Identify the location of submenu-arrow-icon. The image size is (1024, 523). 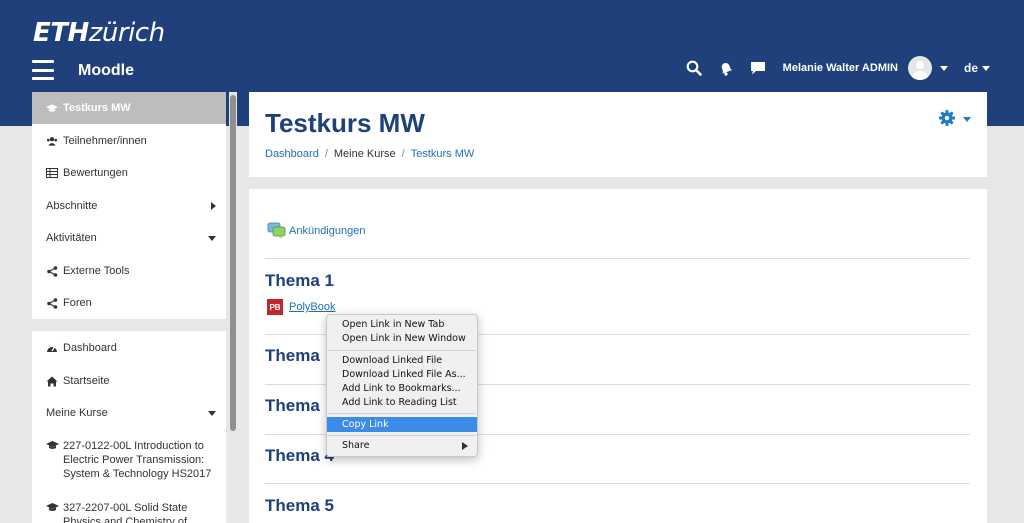
(465, 446).